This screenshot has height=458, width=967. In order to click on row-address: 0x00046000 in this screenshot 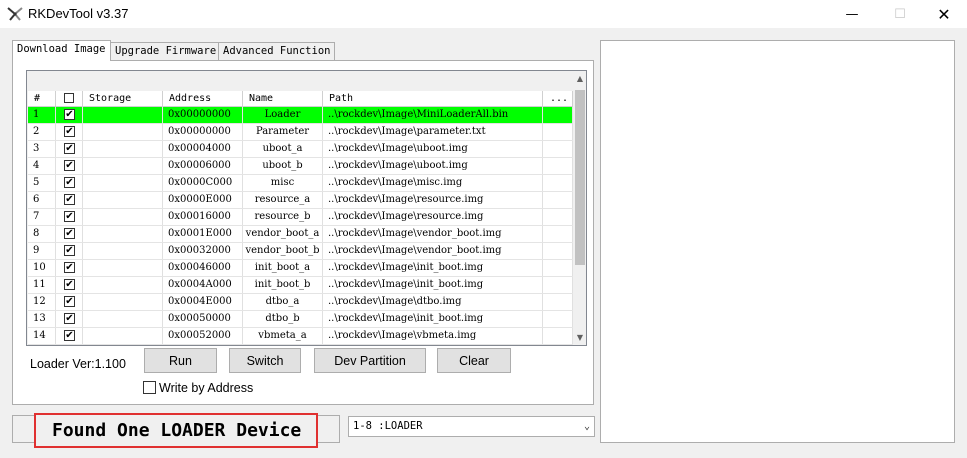, I will do `click(203, 268)`.